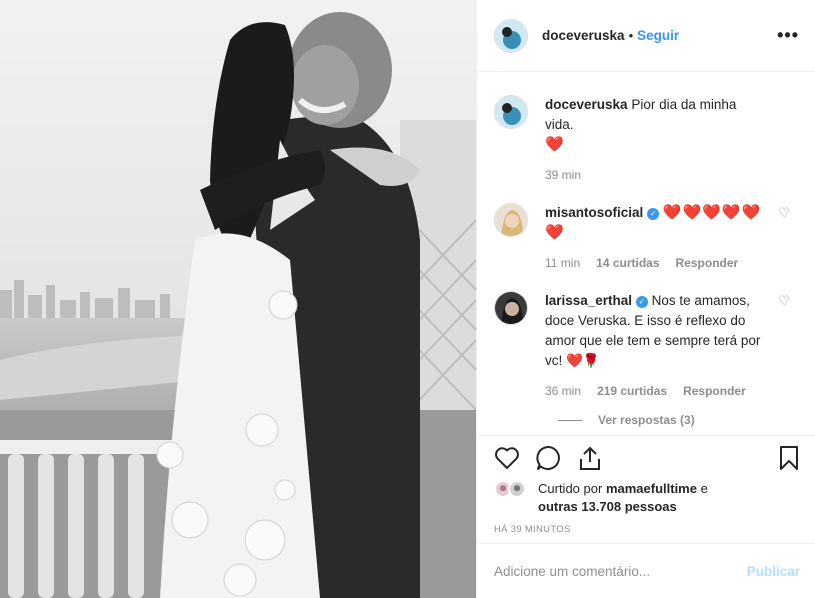  What do you see at coordinates (588, 300) in the screenshot?
I see `commenter-username: larissa_erthal` at bounding box center [588, 300].